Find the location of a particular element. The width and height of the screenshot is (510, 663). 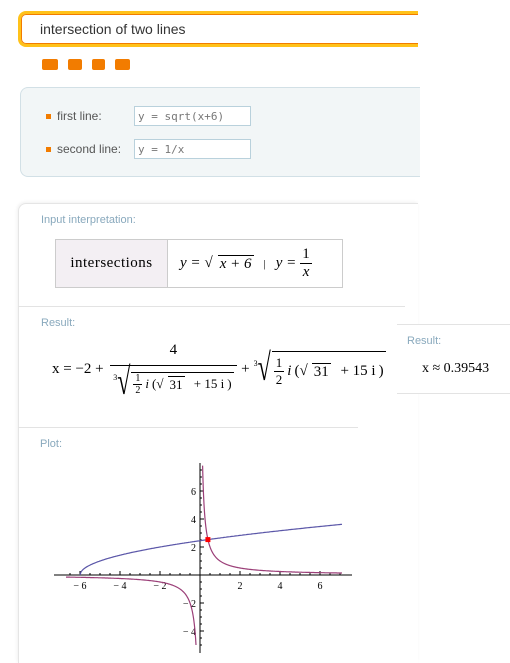

y-tick-label: 6 is located at coordinates (193, 492).